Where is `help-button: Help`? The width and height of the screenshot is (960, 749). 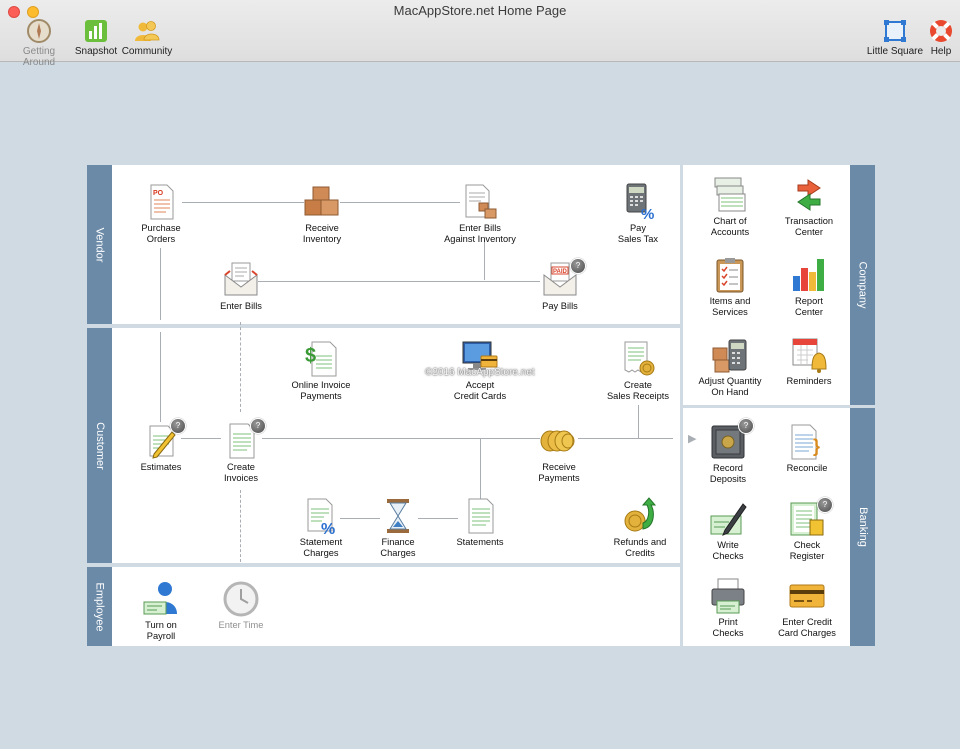 help-button: Help is located at coordinates (941, 37).